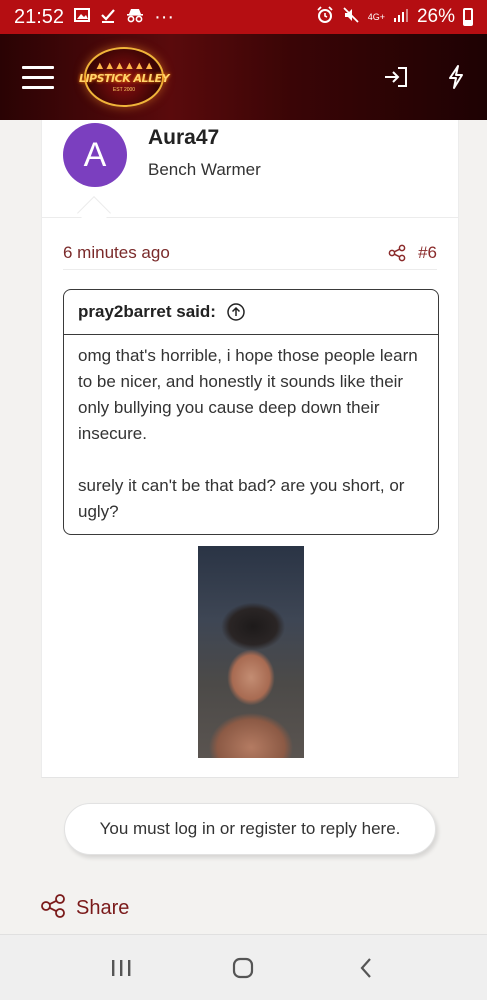  I want to click on user-title: Bench Warmer, so click(204, 169).